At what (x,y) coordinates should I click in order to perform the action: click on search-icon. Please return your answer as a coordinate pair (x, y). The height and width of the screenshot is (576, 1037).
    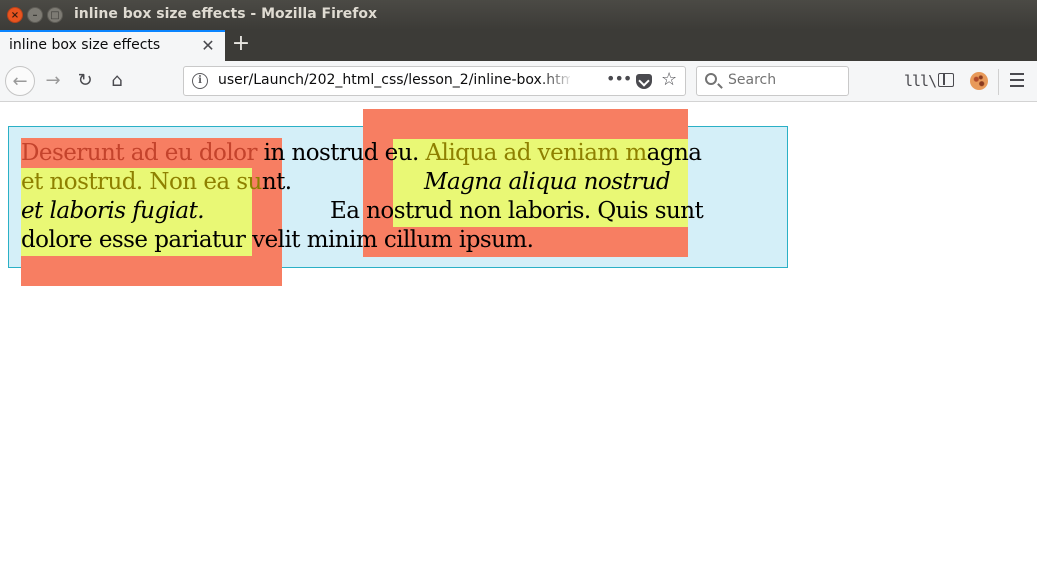
    Looking at the image, I should click on (711, 79).